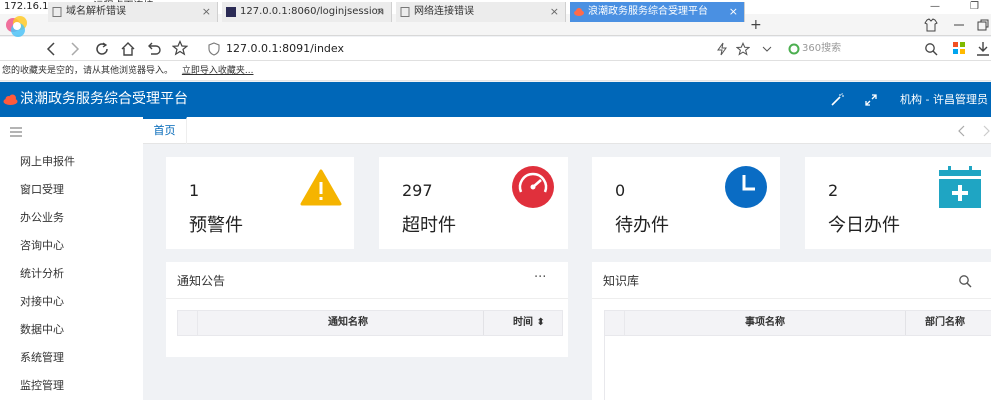  I want to click on knowledge-panel-header, so click(791, 280).